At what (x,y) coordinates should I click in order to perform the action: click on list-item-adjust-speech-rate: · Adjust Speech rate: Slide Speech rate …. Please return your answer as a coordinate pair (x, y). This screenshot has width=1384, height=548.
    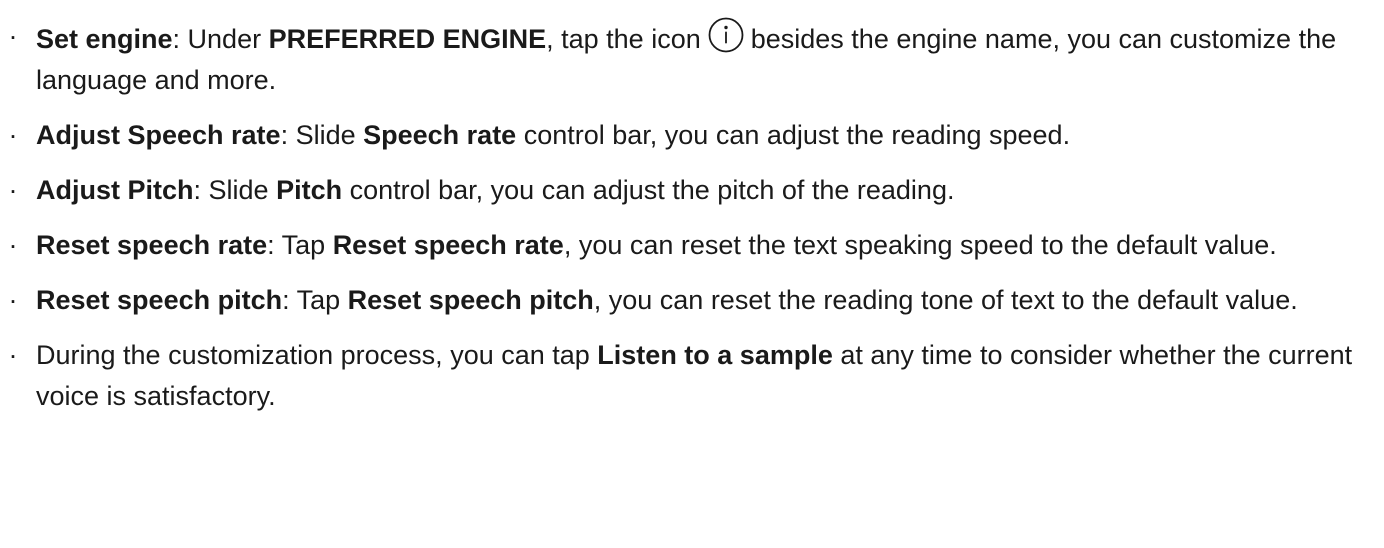
    Looking at the image, I should click on (682, 135).